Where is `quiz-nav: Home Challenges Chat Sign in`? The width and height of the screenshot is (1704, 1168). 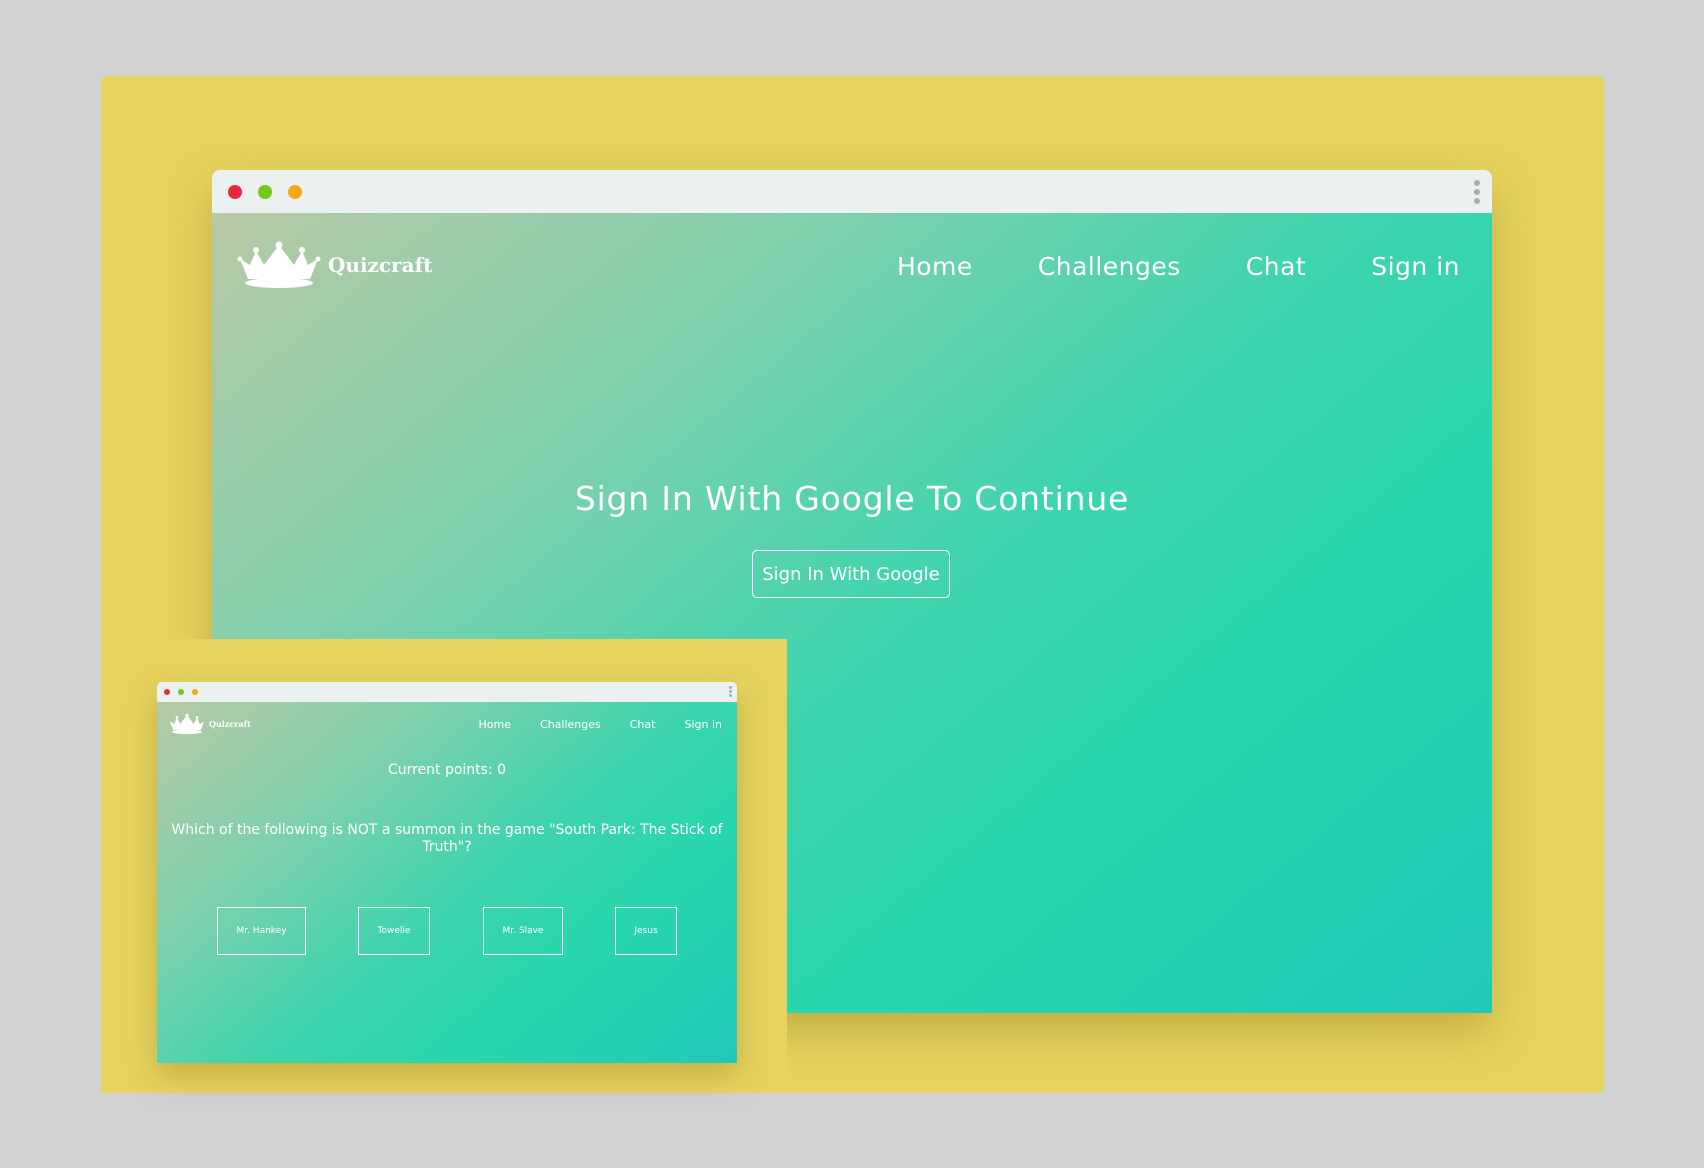 quiz-nav: Home Challenges Chat Sign in is located at coordinates (586, 724).